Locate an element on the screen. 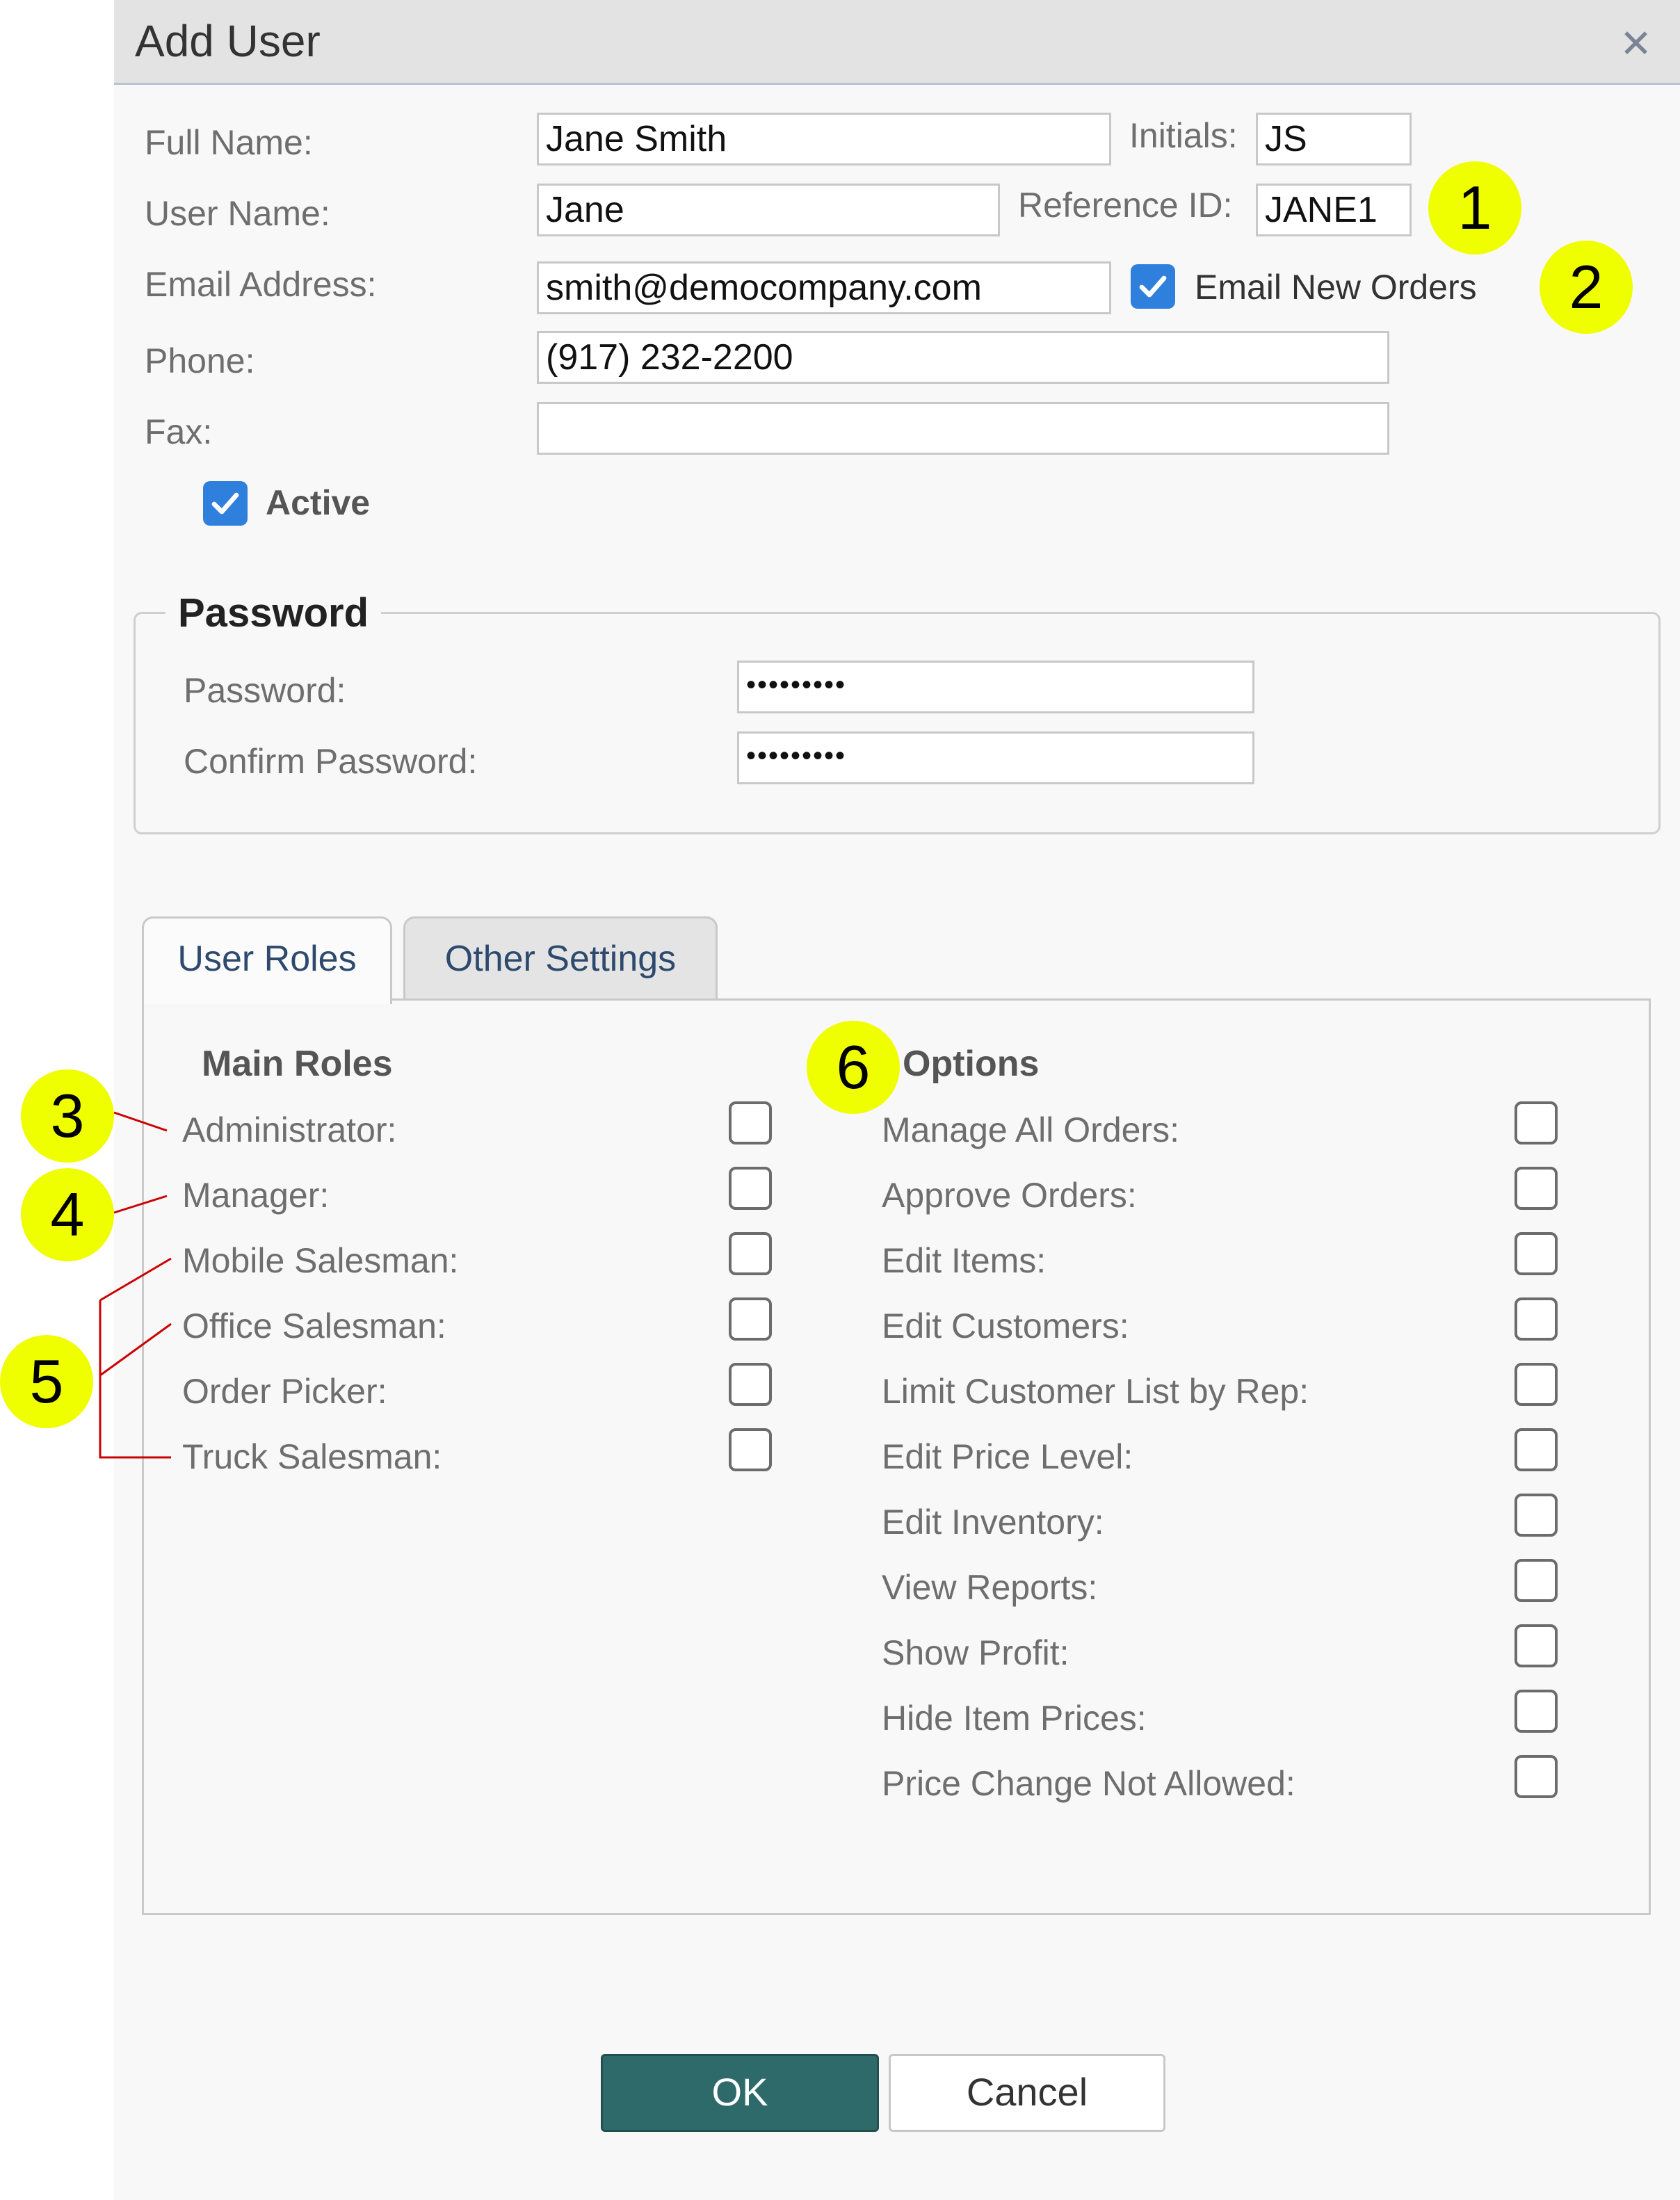 The width and height of the screenshot is (1680, 2200). callout-badge-2: 2 is located at coordinates (1586, 288).